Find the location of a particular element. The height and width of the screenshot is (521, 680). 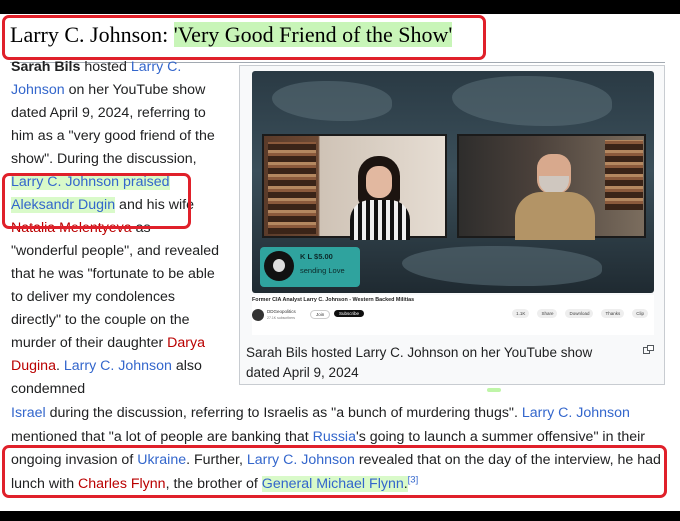

donation-name: K L $5.00 is located at coordinates (316, 256).